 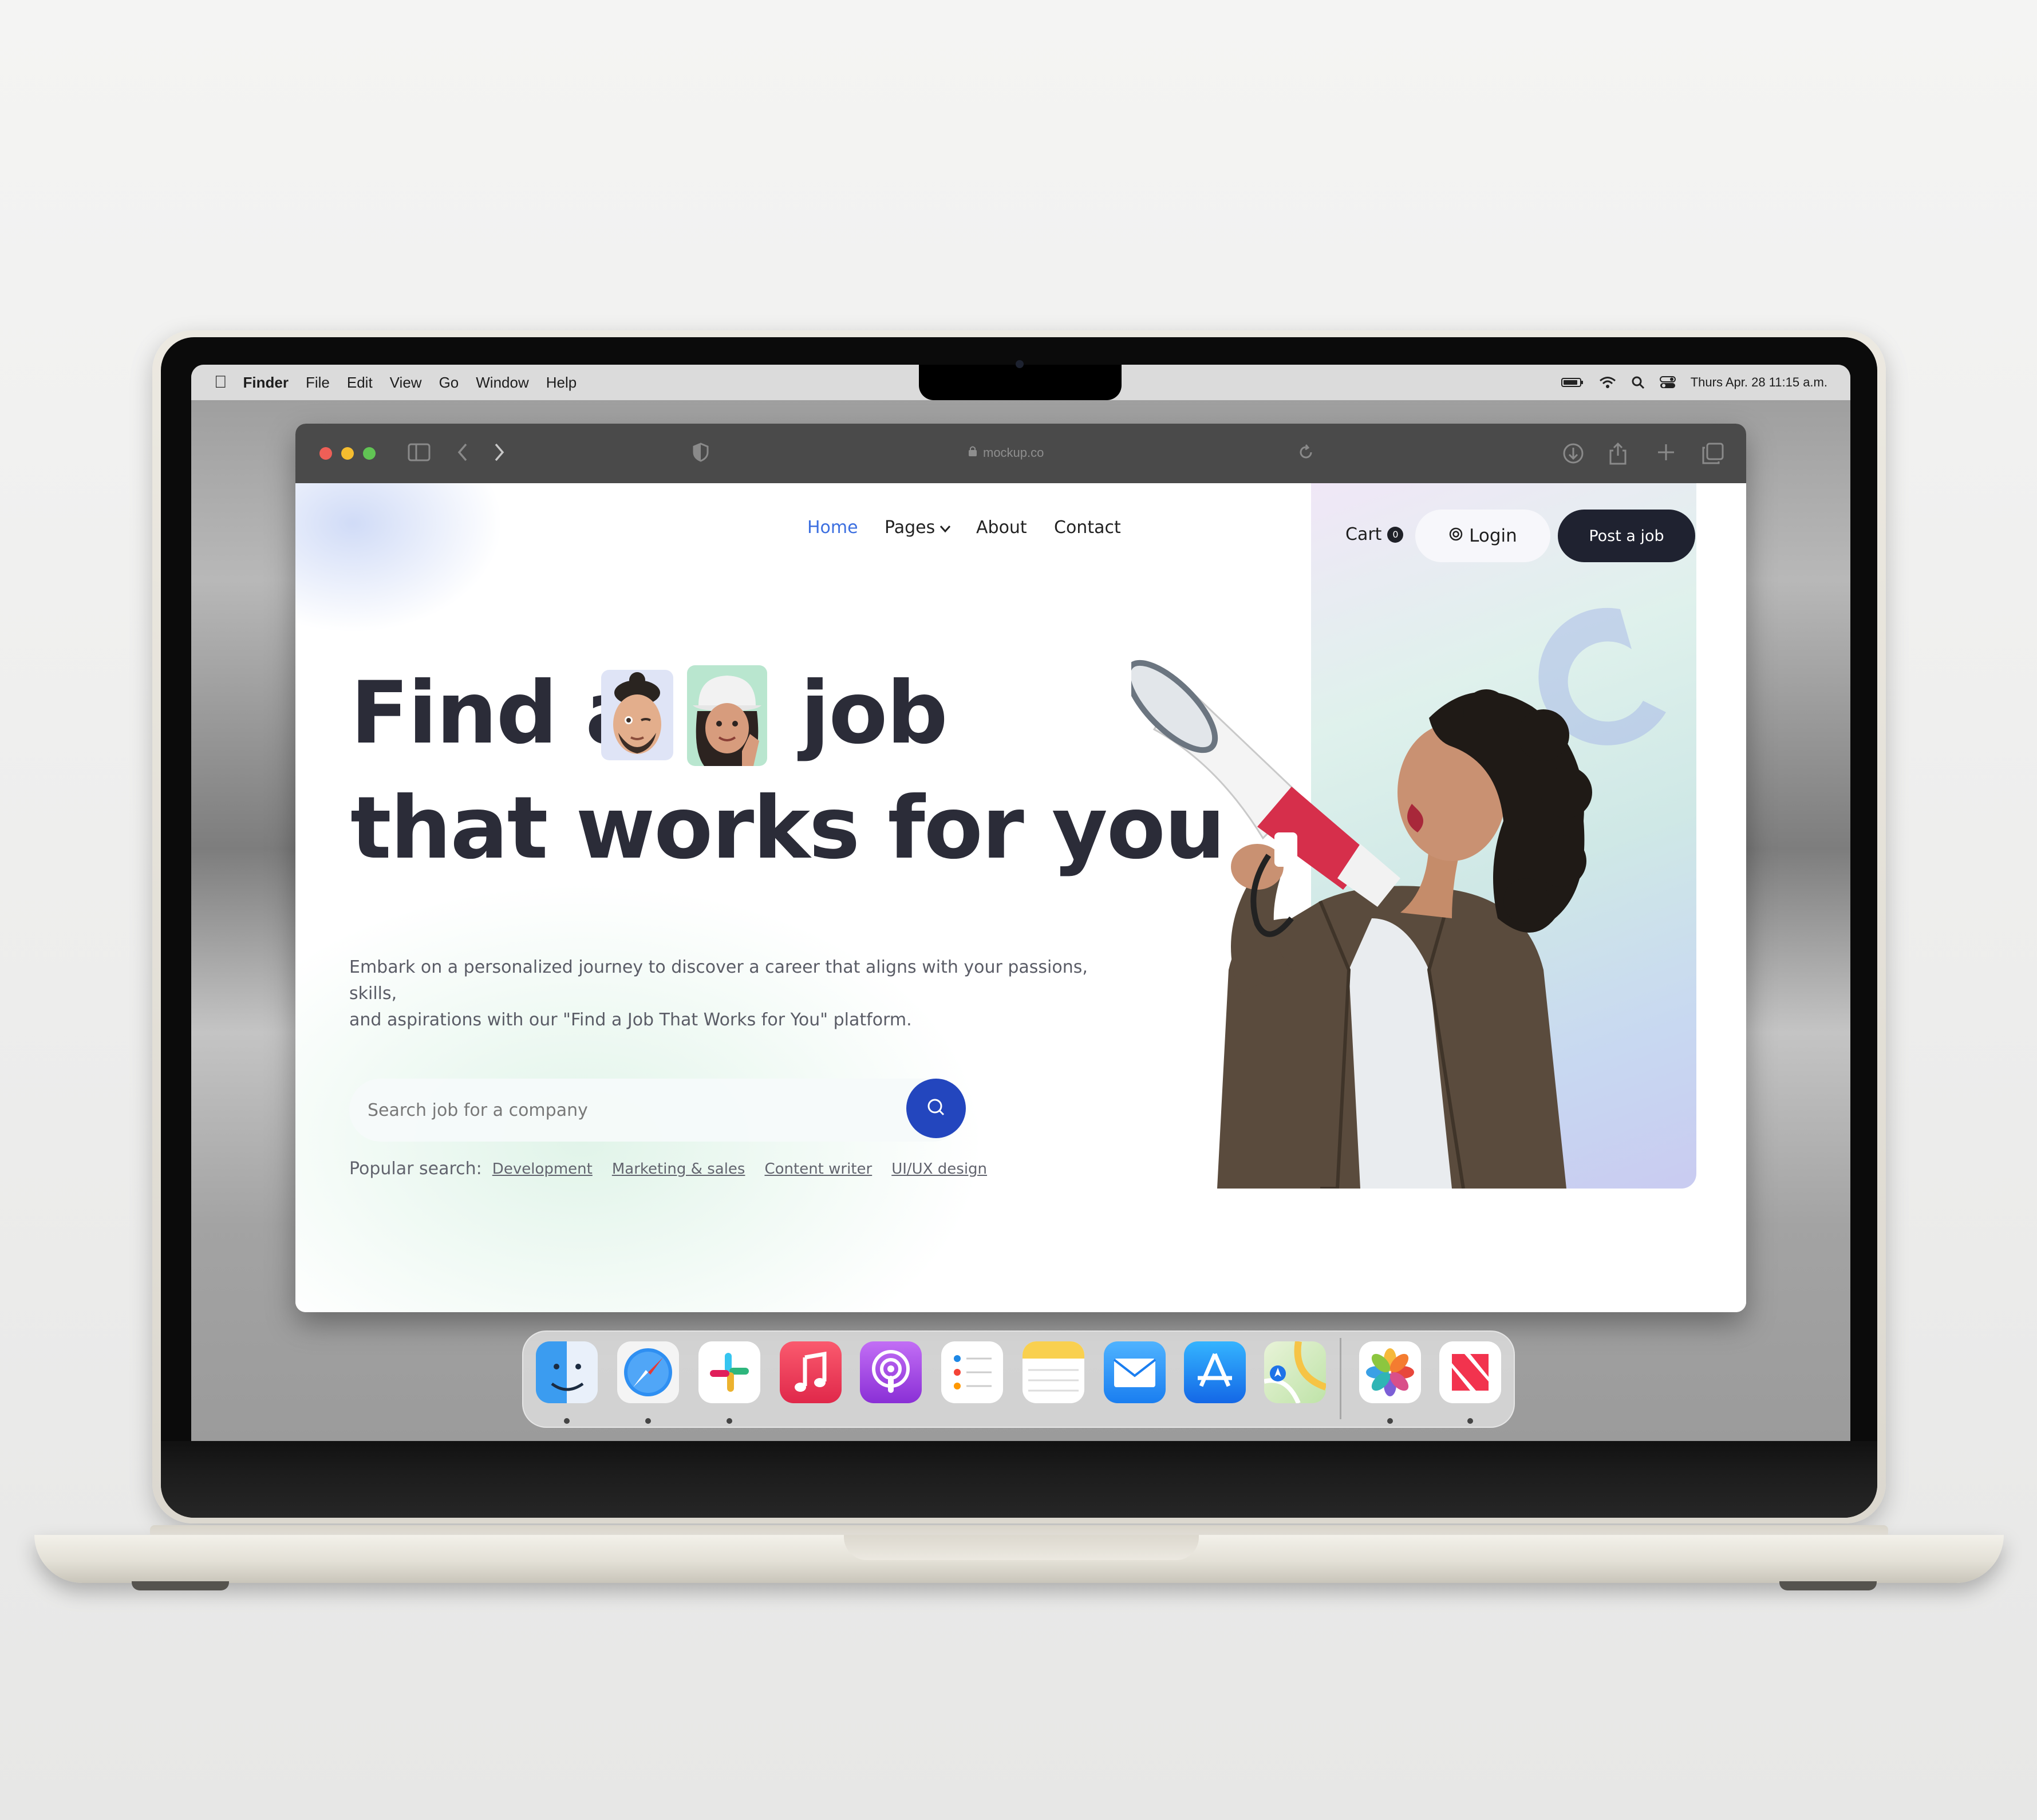 I want to click on spotlight-search-icon, so click(x=1638, y=382).